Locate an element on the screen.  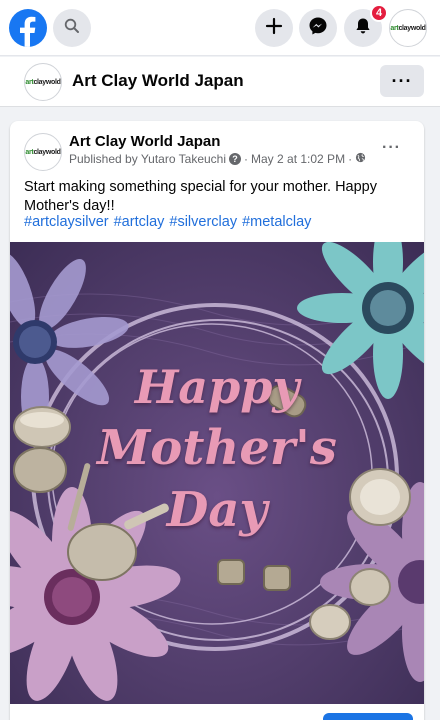
search-icon is located at coordinates (72, 28).